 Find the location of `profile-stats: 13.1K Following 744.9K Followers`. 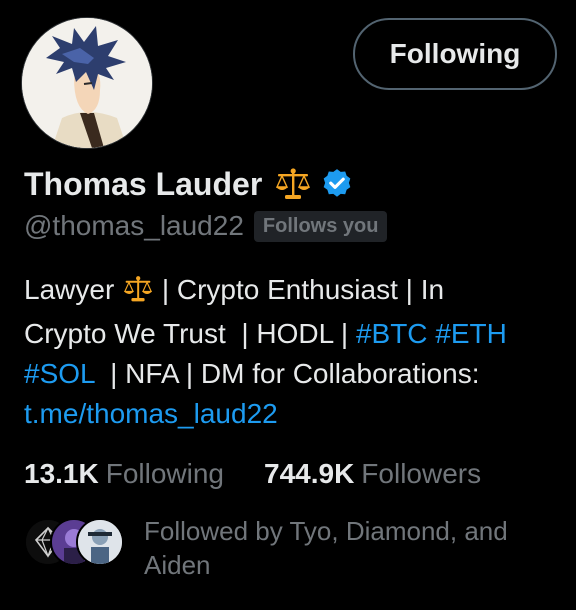

profile-stats: 13.1K Following 744.9K Followers is located at coordinates (252, 474).